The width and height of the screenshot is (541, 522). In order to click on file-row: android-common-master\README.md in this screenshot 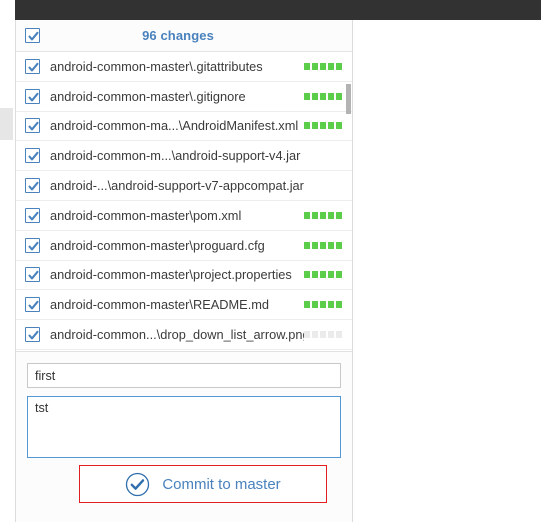, I will do `click(184, 305)`.